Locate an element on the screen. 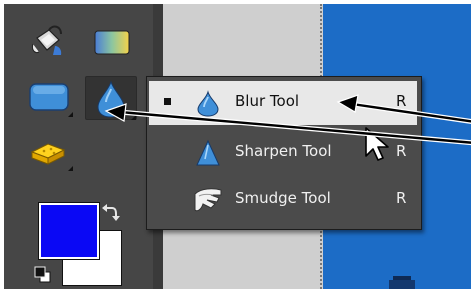 This screenshot has height=293, width=475. blur-tool is located at coordinates (111, 98).